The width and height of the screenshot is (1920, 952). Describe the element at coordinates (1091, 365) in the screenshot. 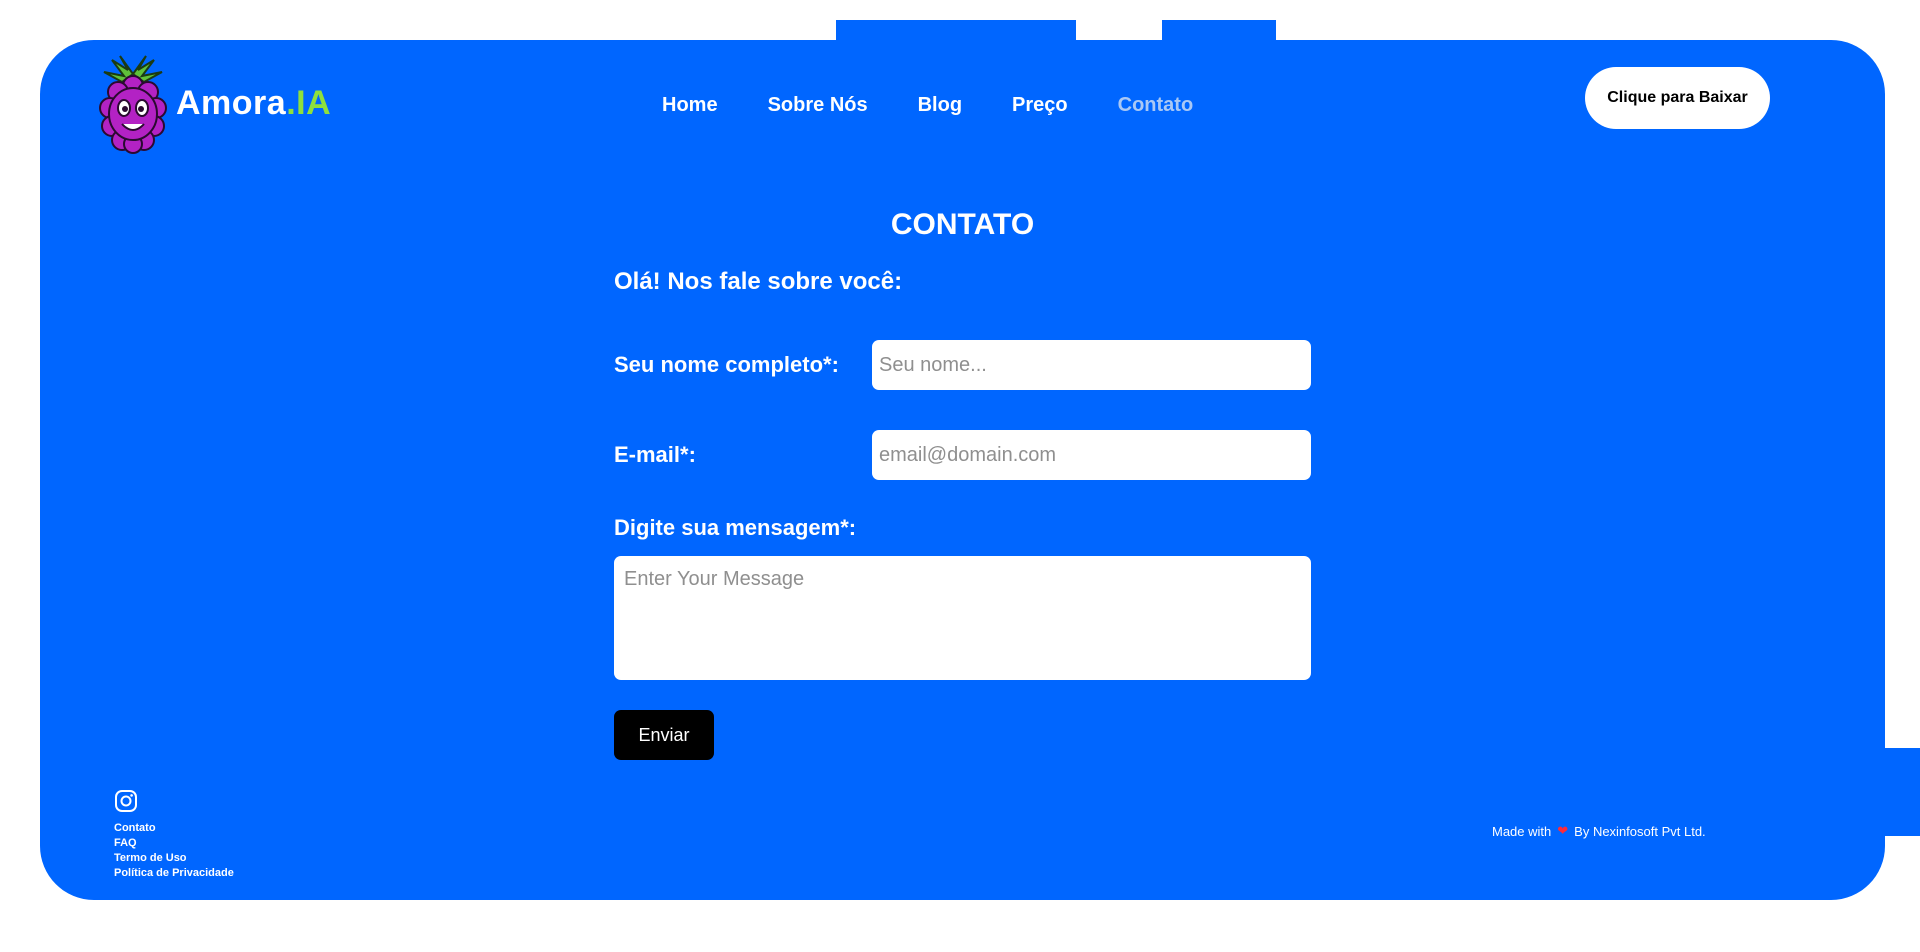

I see `name-input` at that location.